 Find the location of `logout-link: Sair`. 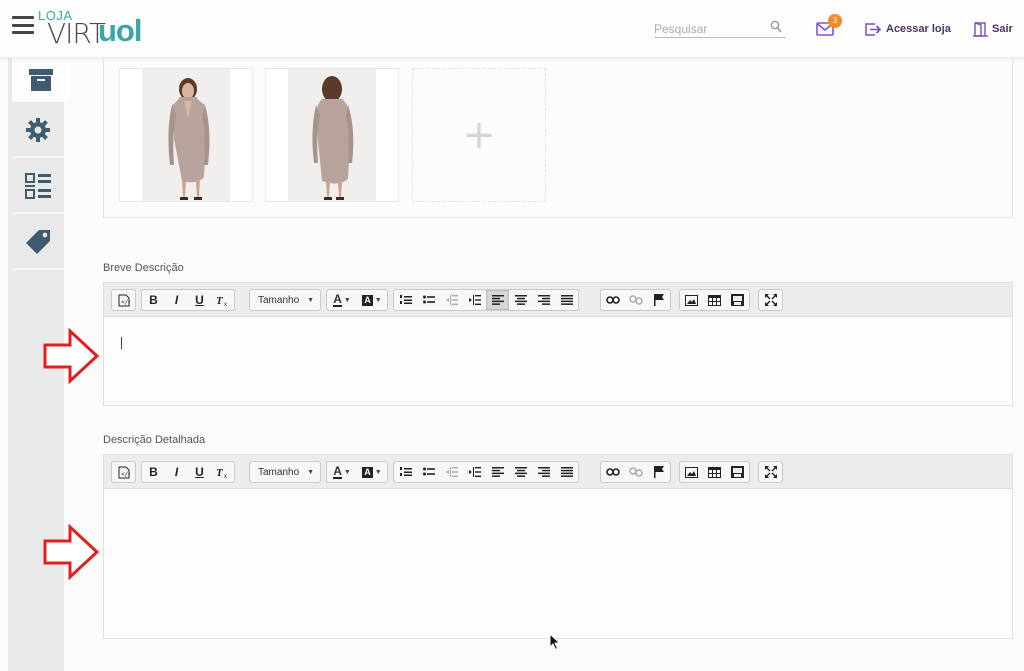

logout-link: Sair is located at coordinates (993, 29).